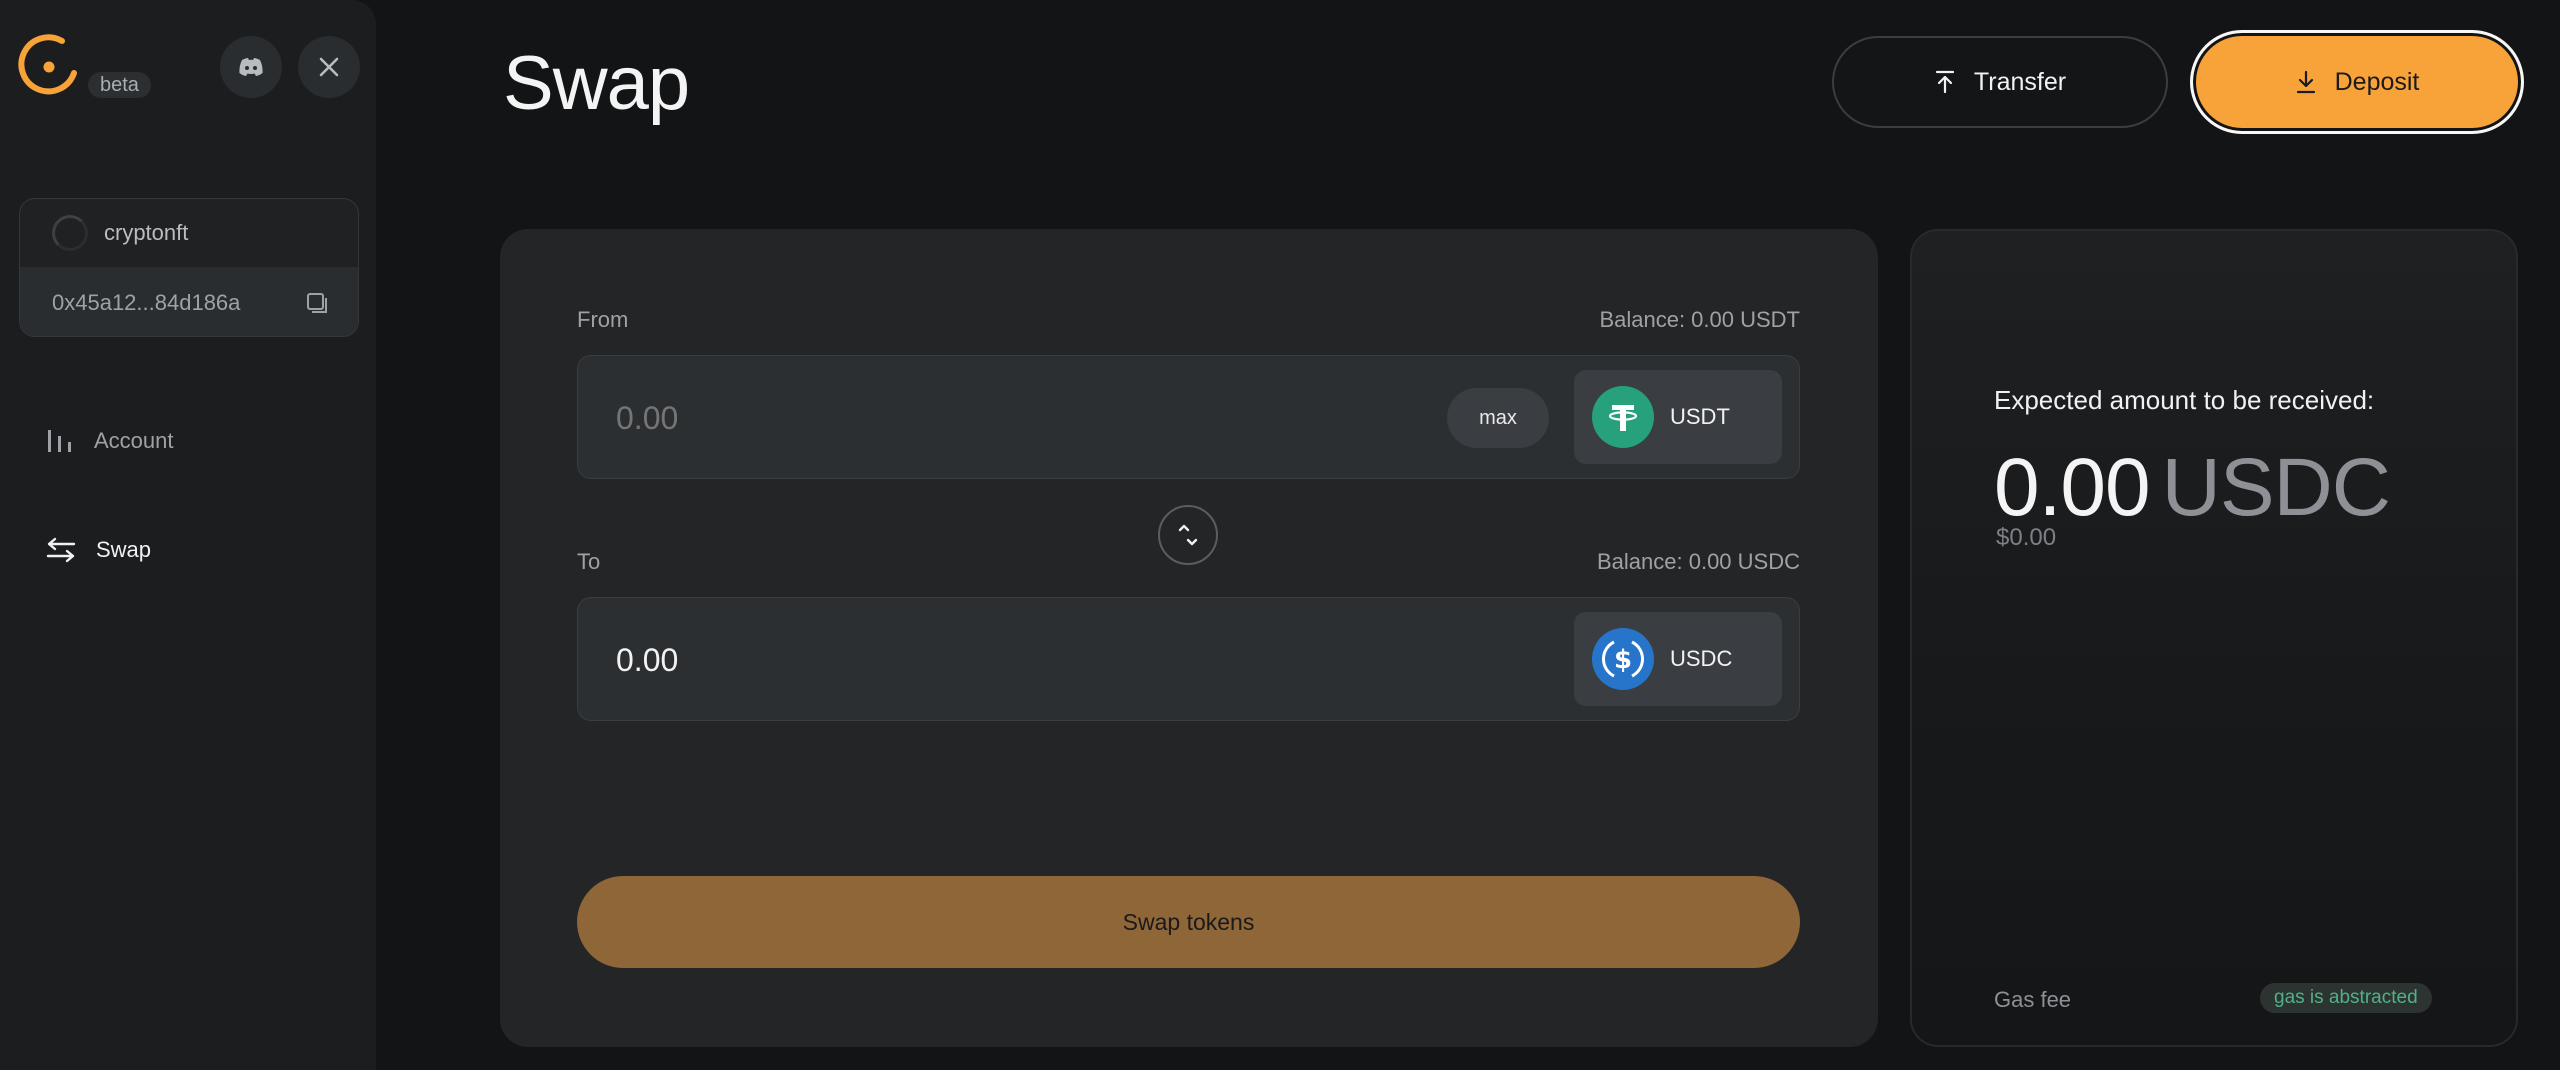 Image resolution: width=2560 pixels, height=1070 pixels. What do you see at coordinates (2033, 999) in the screenshot?
I see `gas-fee-label: Gas fee` at bounding box center [2033, 999].